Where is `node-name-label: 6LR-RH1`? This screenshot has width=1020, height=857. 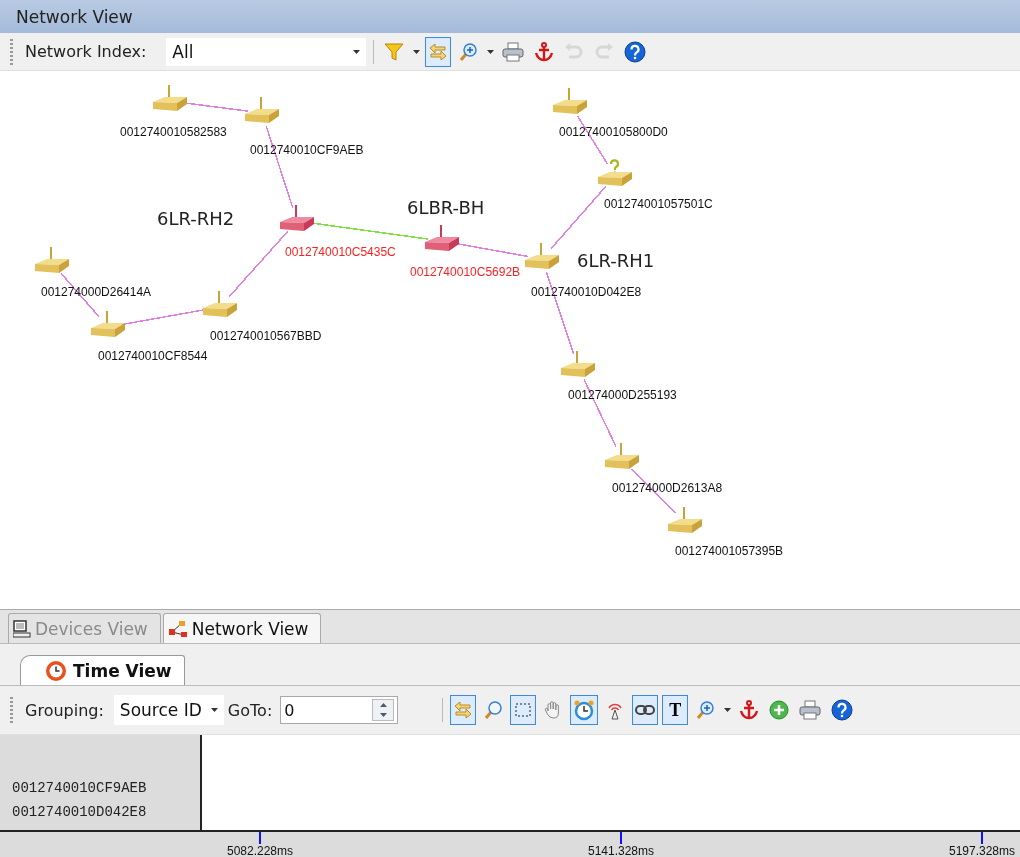
node-name-label: 6LR-RH1 is located at coordinates (616, 260).